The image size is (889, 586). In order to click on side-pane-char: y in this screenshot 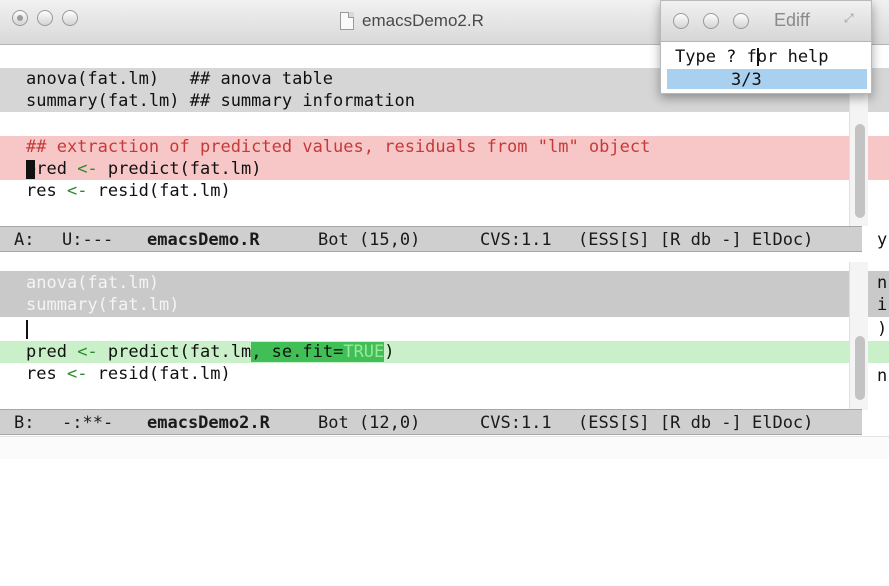, I will do `click(882, 240)`.